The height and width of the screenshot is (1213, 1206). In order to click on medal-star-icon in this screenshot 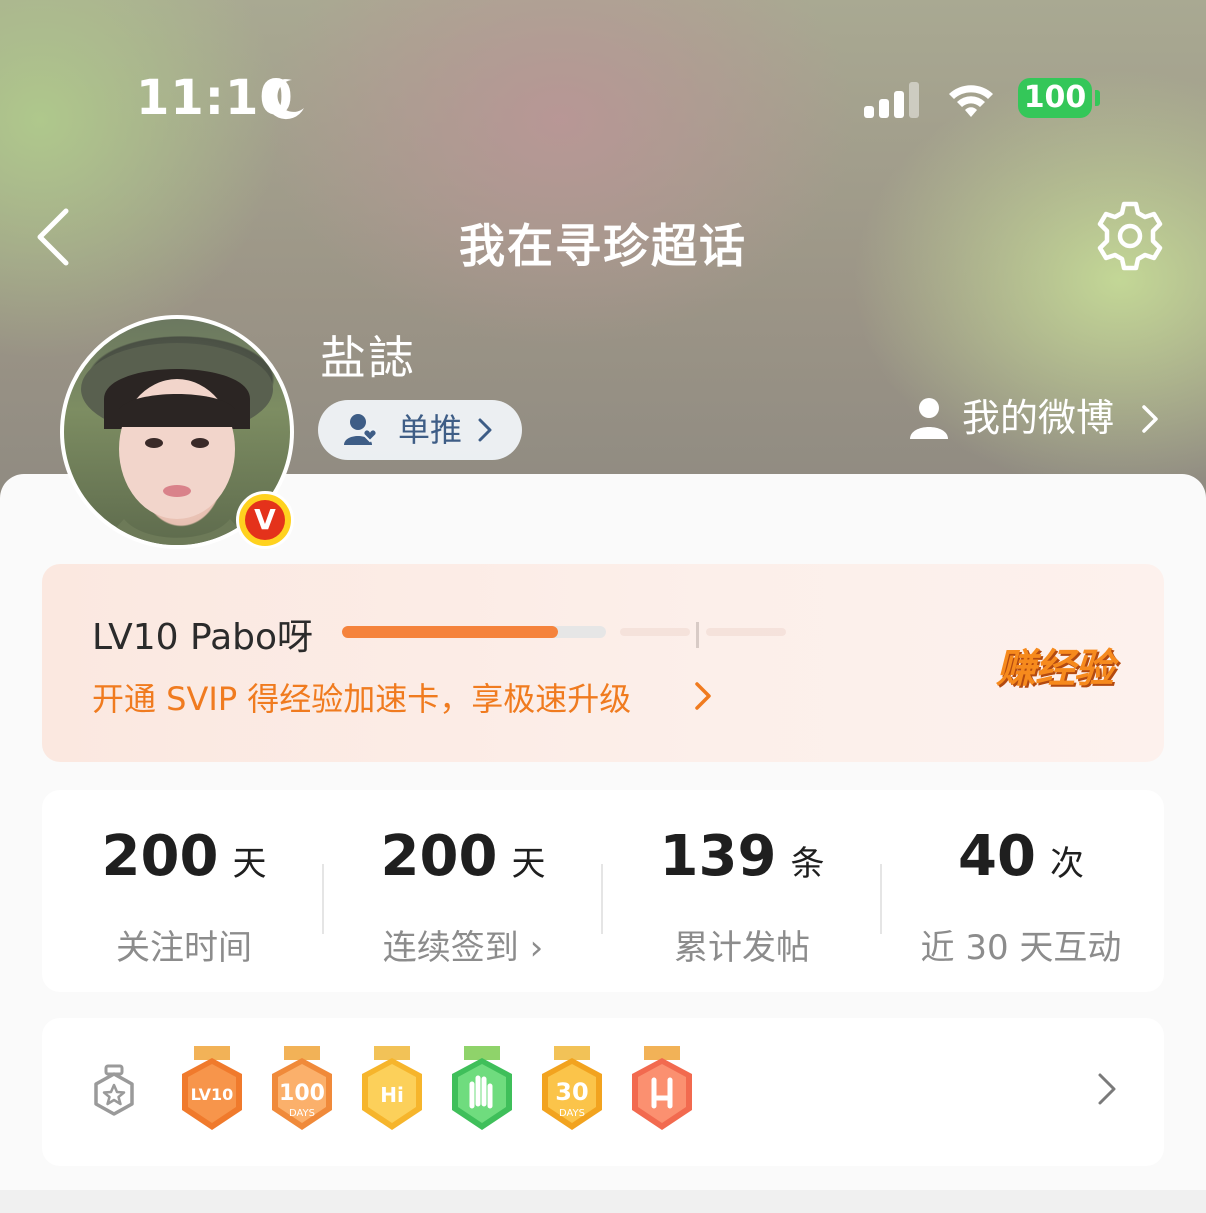, I will do `click(114, 1090)`.